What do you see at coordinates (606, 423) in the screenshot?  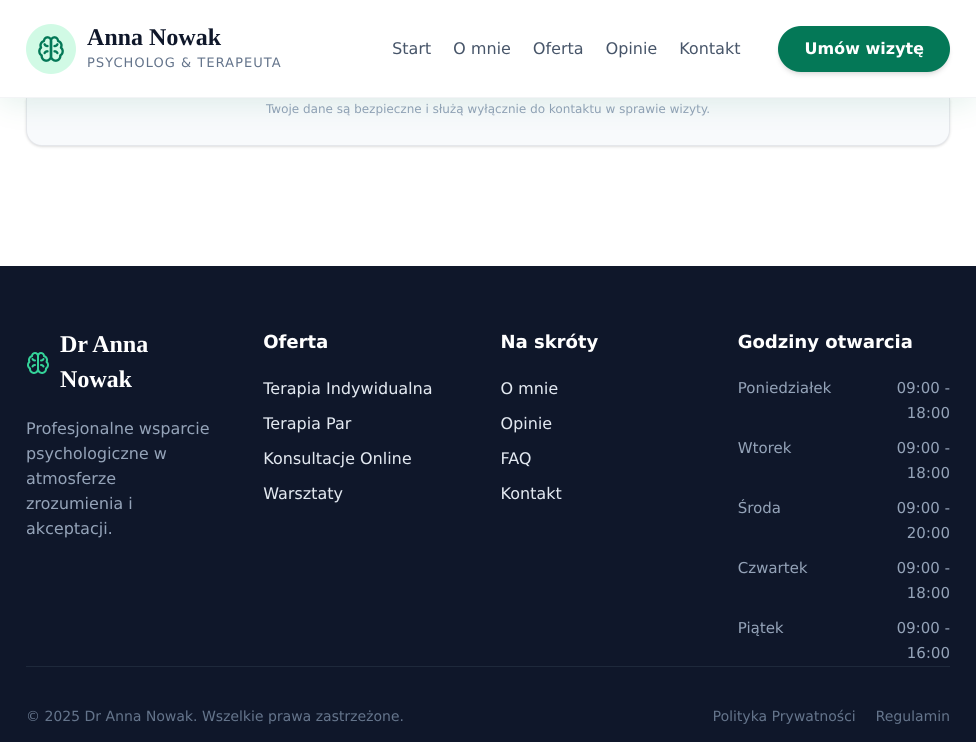 I see `footer-link: Opinie` at bounding box center [606, 423].